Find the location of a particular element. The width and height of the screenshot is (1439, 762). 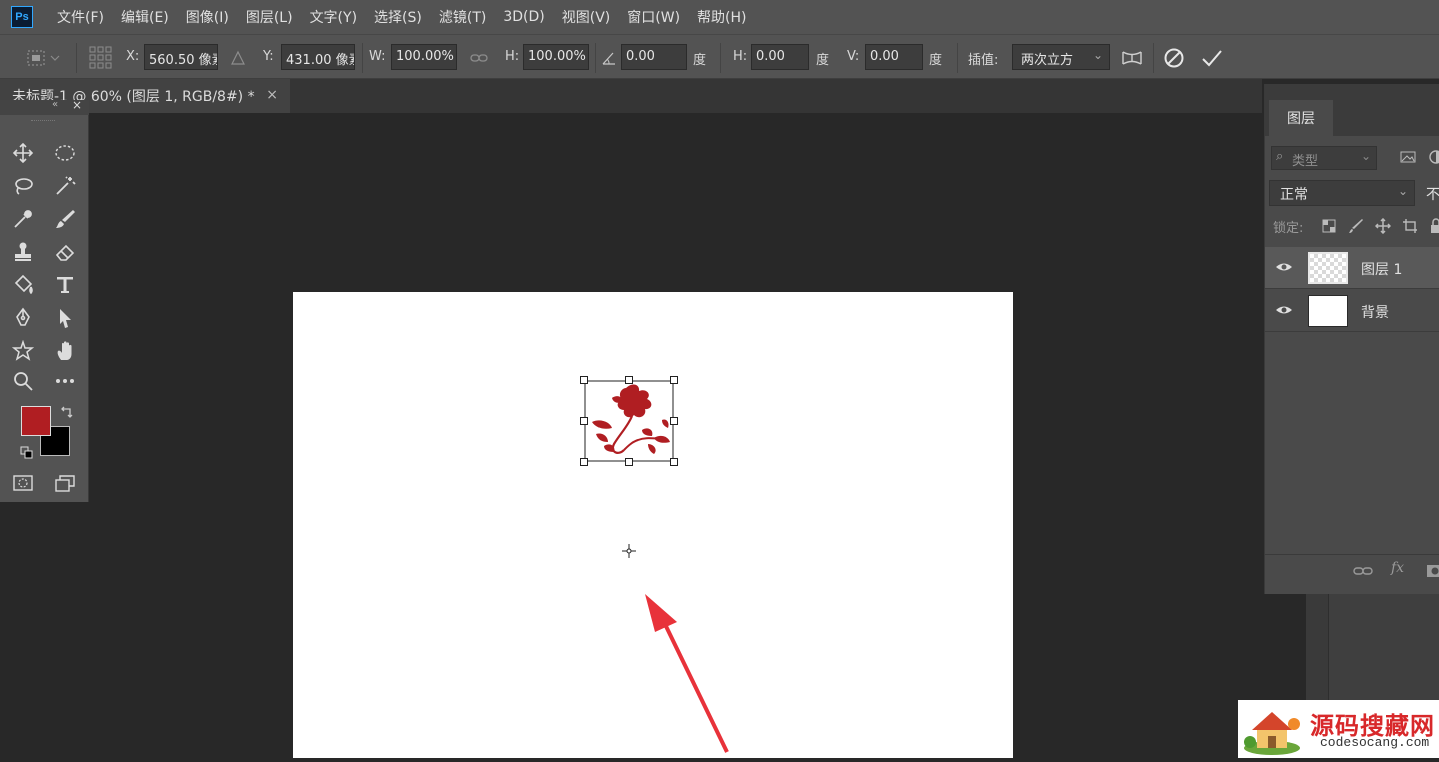

warp-mode-icon is located at coordinates (1132, 58).